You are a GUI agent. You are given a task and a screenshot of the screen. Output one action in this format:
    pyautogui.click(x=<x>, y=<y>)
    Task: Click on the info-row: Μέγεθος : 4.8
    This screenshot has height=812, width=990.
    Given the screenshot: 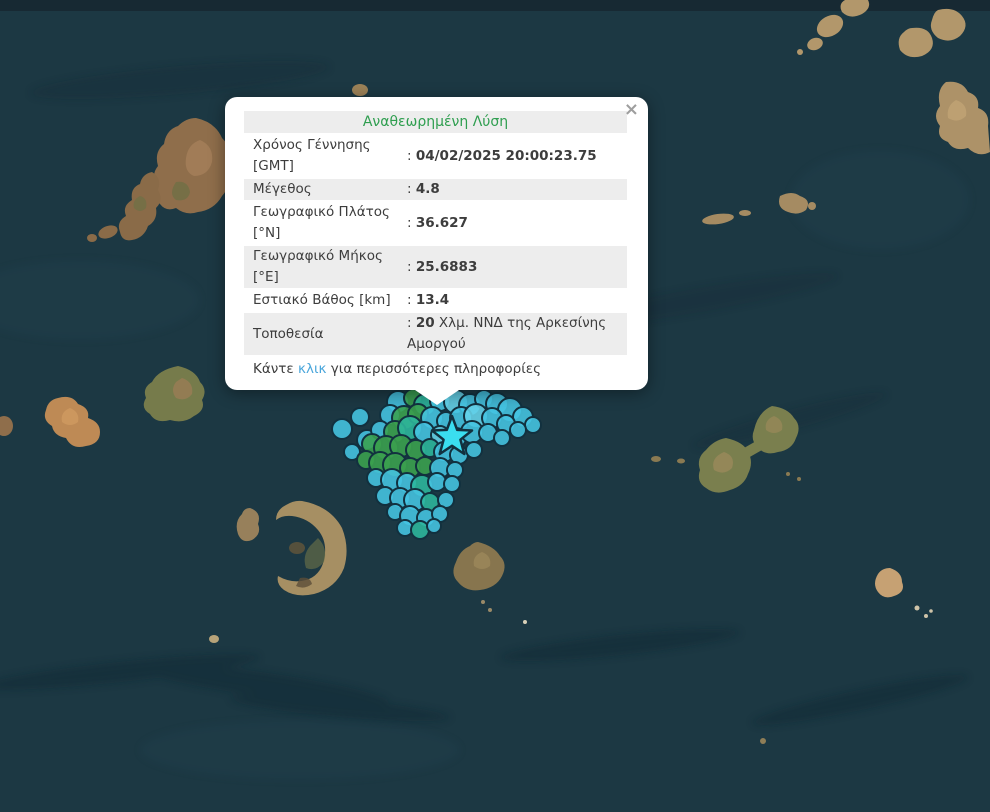 What is the action you would take?
    pyautogui.click(x=435, y=189)
    